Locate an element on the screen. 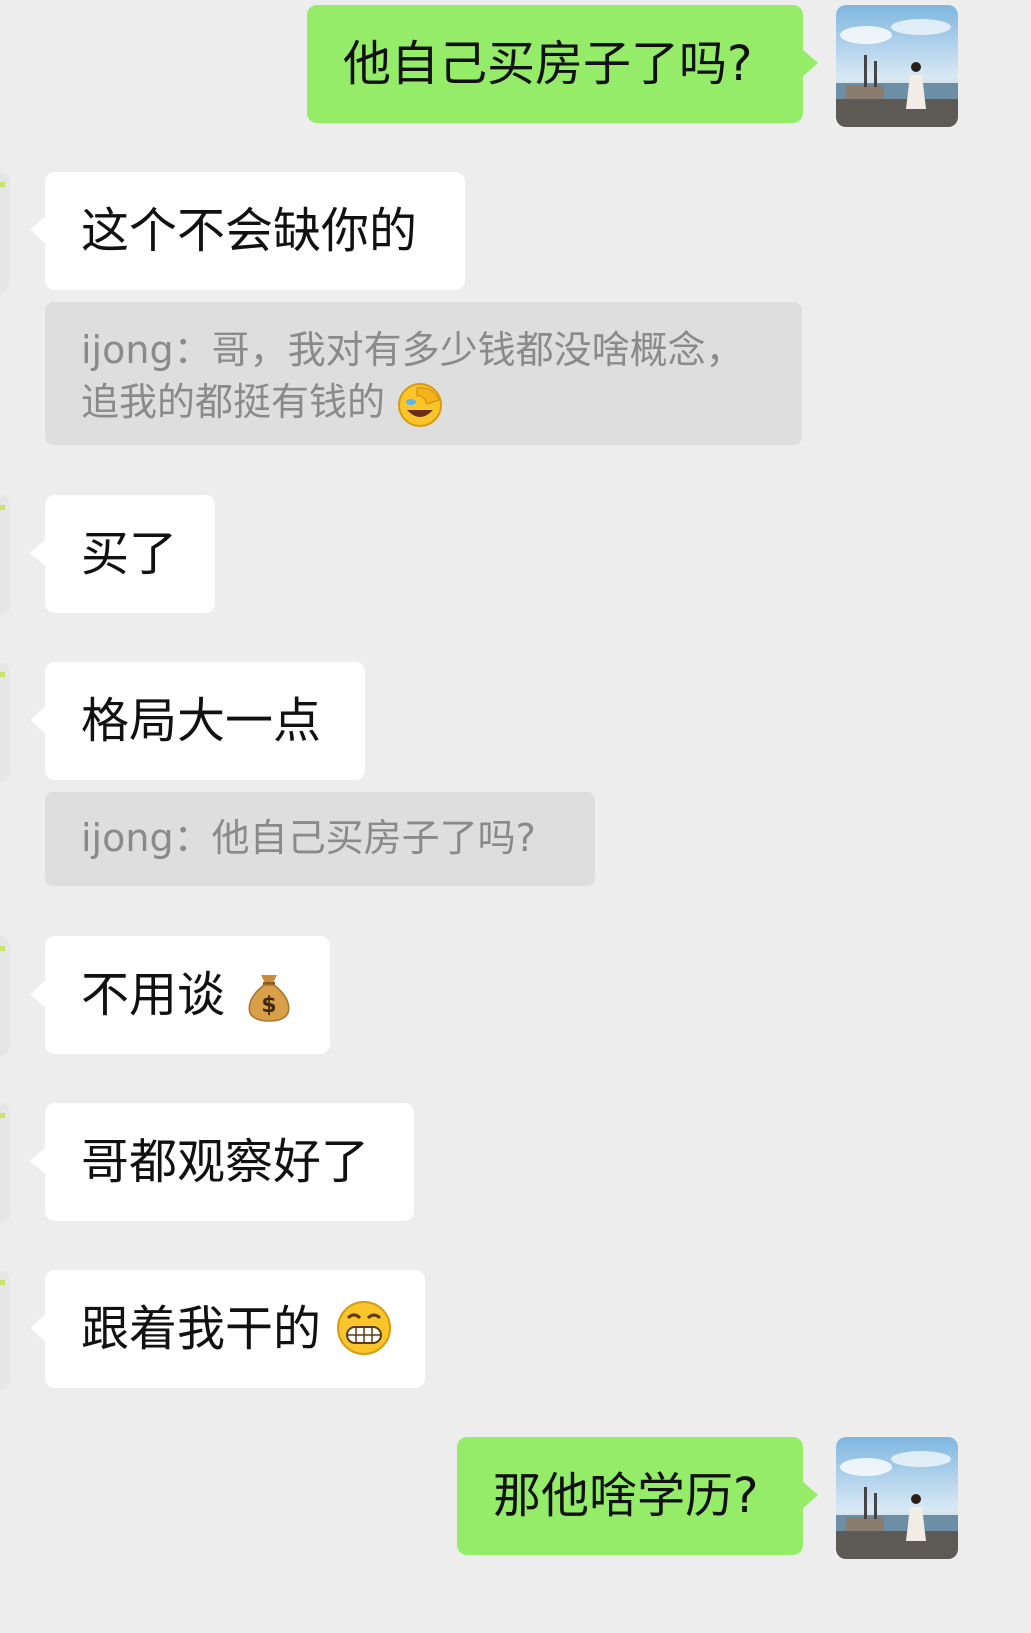 The height and width of the screenshot is (1633, 1031). message-bubble: 哥都观察好了 is located at coordinates (229, 1162).